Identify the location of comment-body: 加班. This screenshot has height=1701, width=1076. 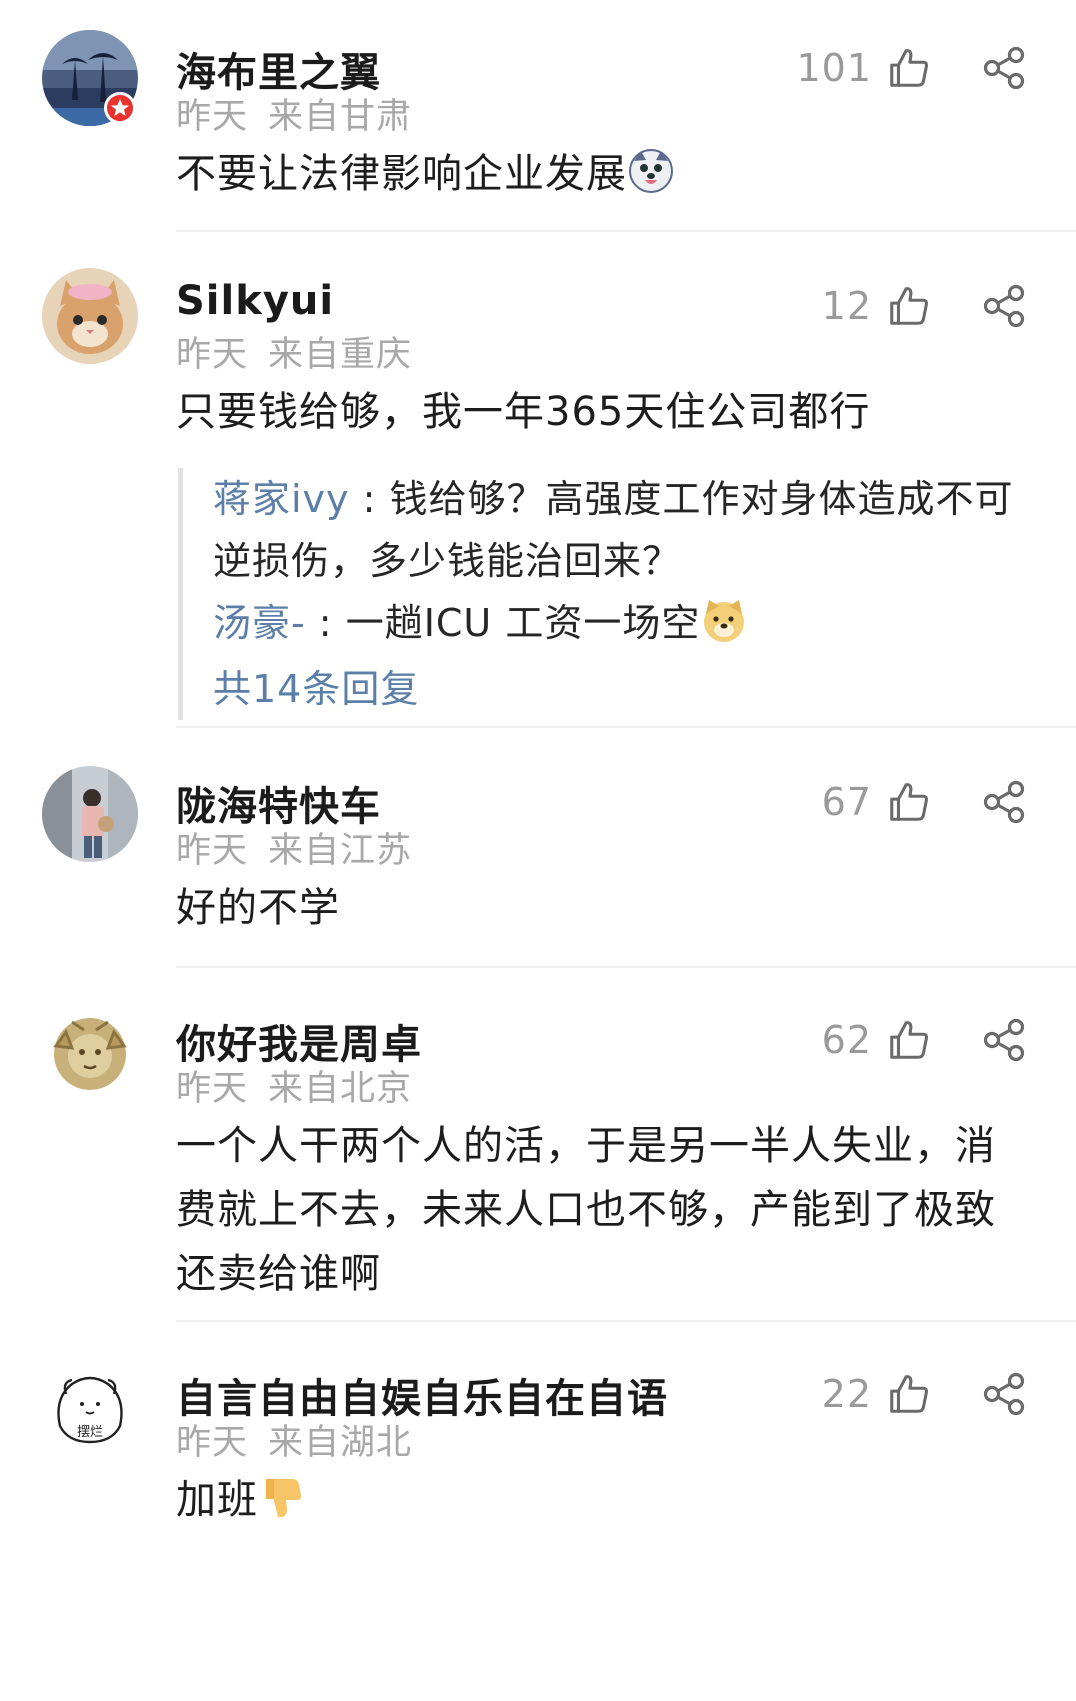
(217, 1500).